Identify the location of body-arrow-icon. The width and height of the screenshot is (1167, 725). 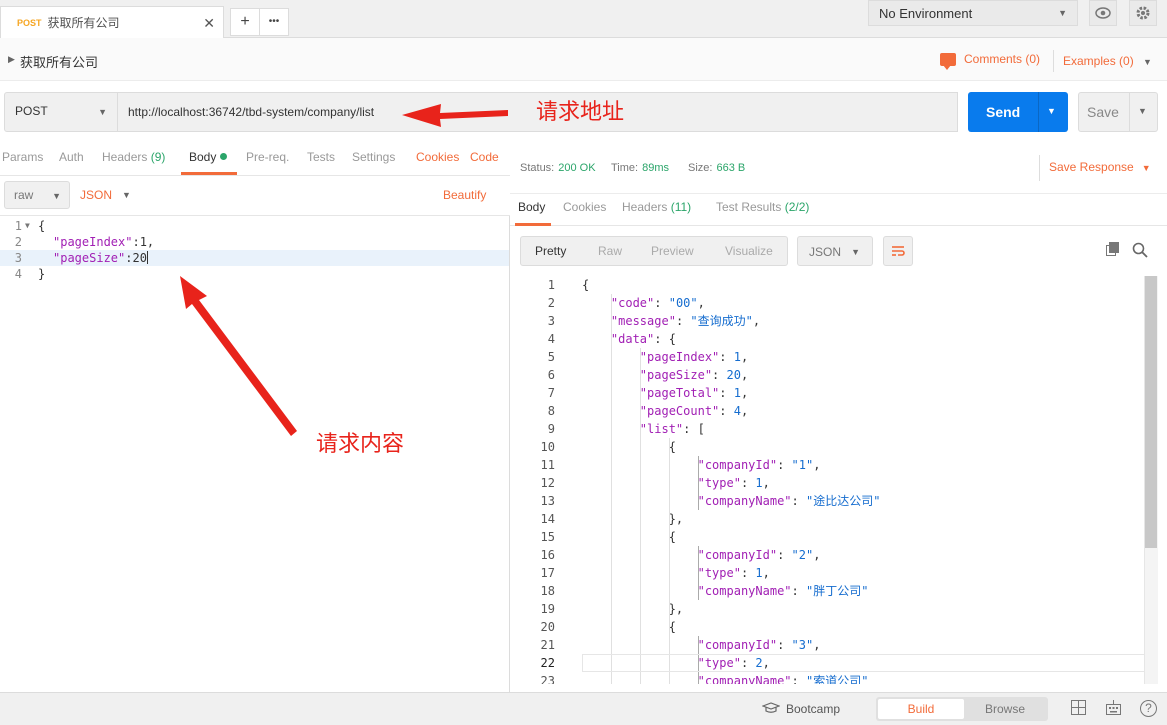
(238, 356).